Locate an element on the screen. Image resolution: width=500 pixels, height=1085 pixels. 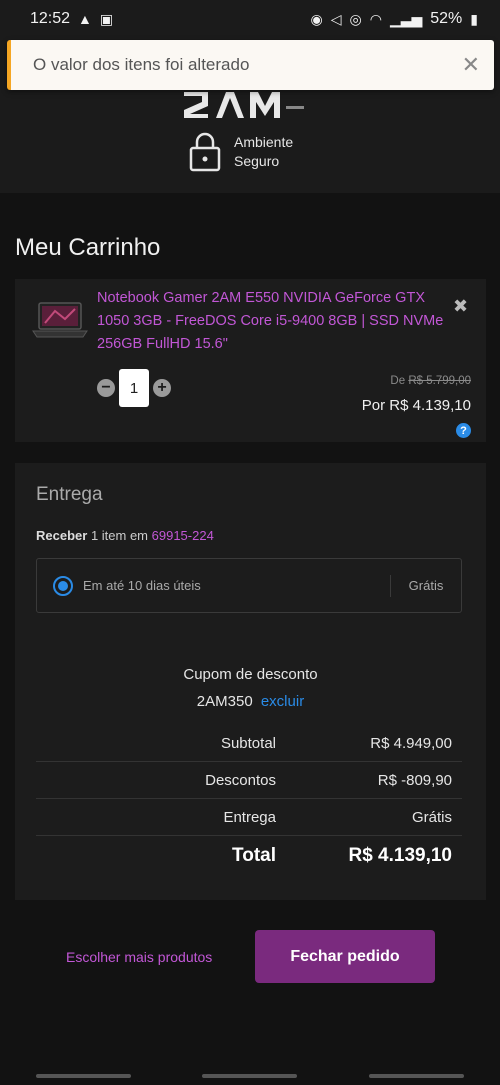
image-icon: ▣ is located at coordinates (106, 19).